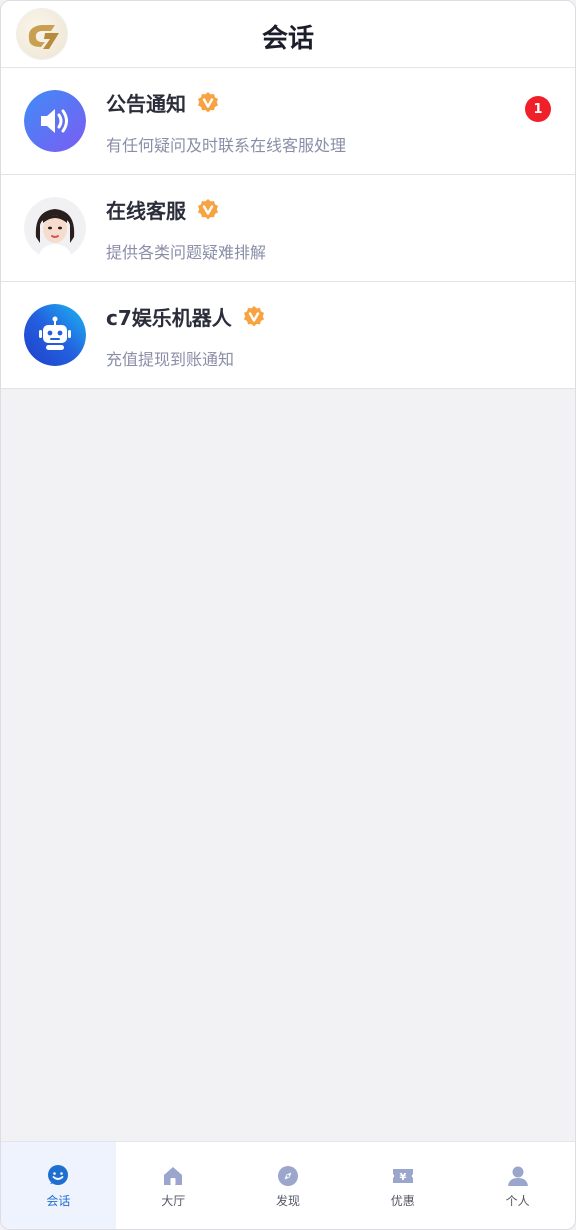 The height and width of the screenshot is (1230, 576). What do you see at coordinates (226, 145) in the screenshot?
I see `conversation-desc: 有任何疑问及时联系在线客服处理` at bounding box center [226, 145].